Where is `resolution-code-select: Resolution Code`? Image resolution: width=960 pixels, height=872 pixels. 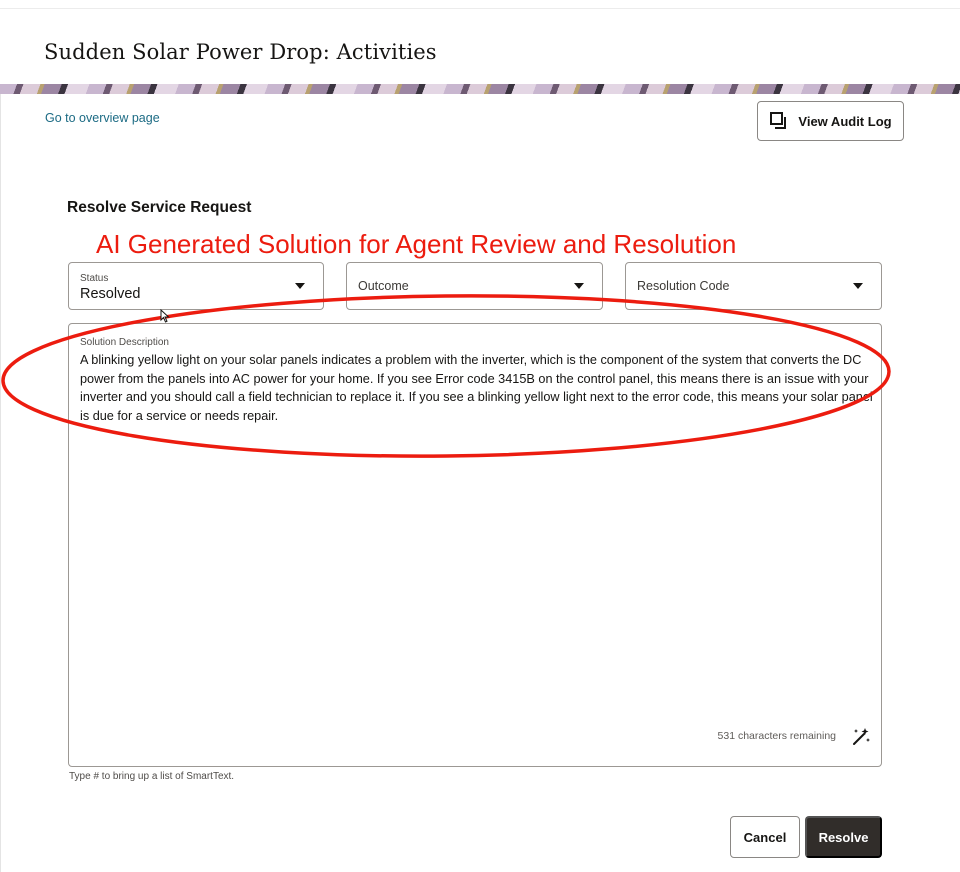 resolution-code-select: Resolution Code is located at coordinates (753, 286).